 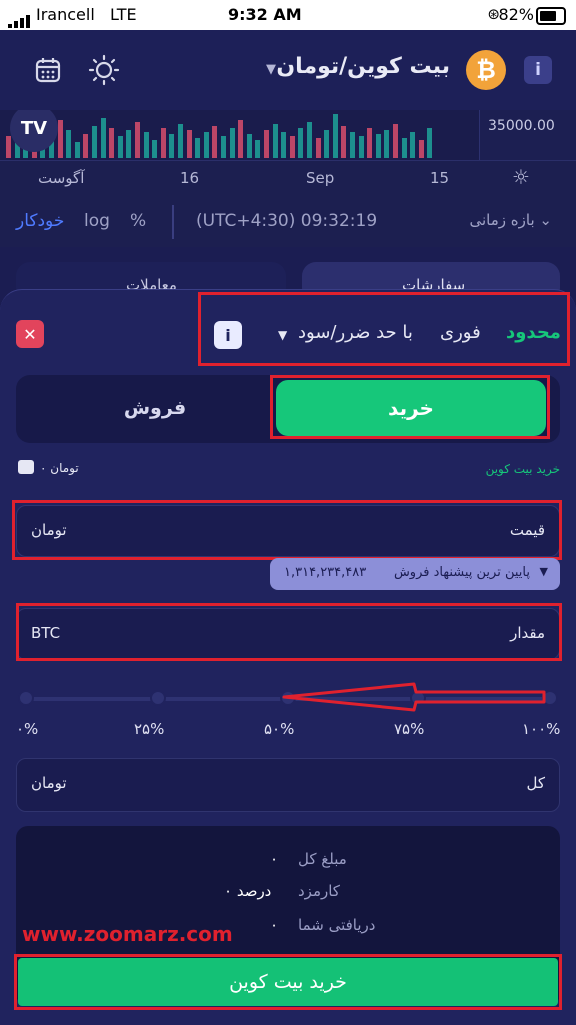 What do you see at coordinates (409, 729) in the screenshot?
I see `percent-75: ۷۵%` at bounding box center [409, 729].